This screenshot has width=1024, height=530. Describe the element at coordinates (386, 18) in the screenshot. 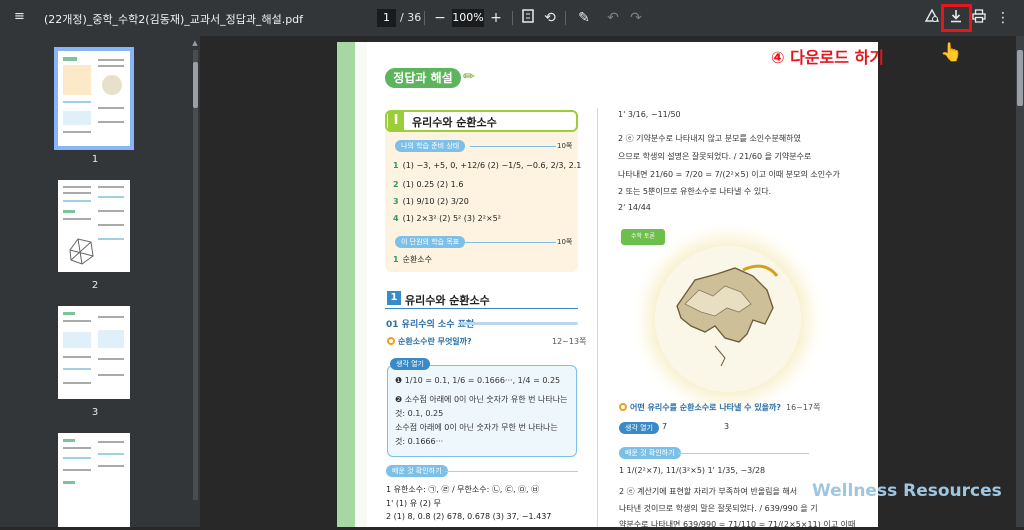

I see `page-number-input: 1` at that location.